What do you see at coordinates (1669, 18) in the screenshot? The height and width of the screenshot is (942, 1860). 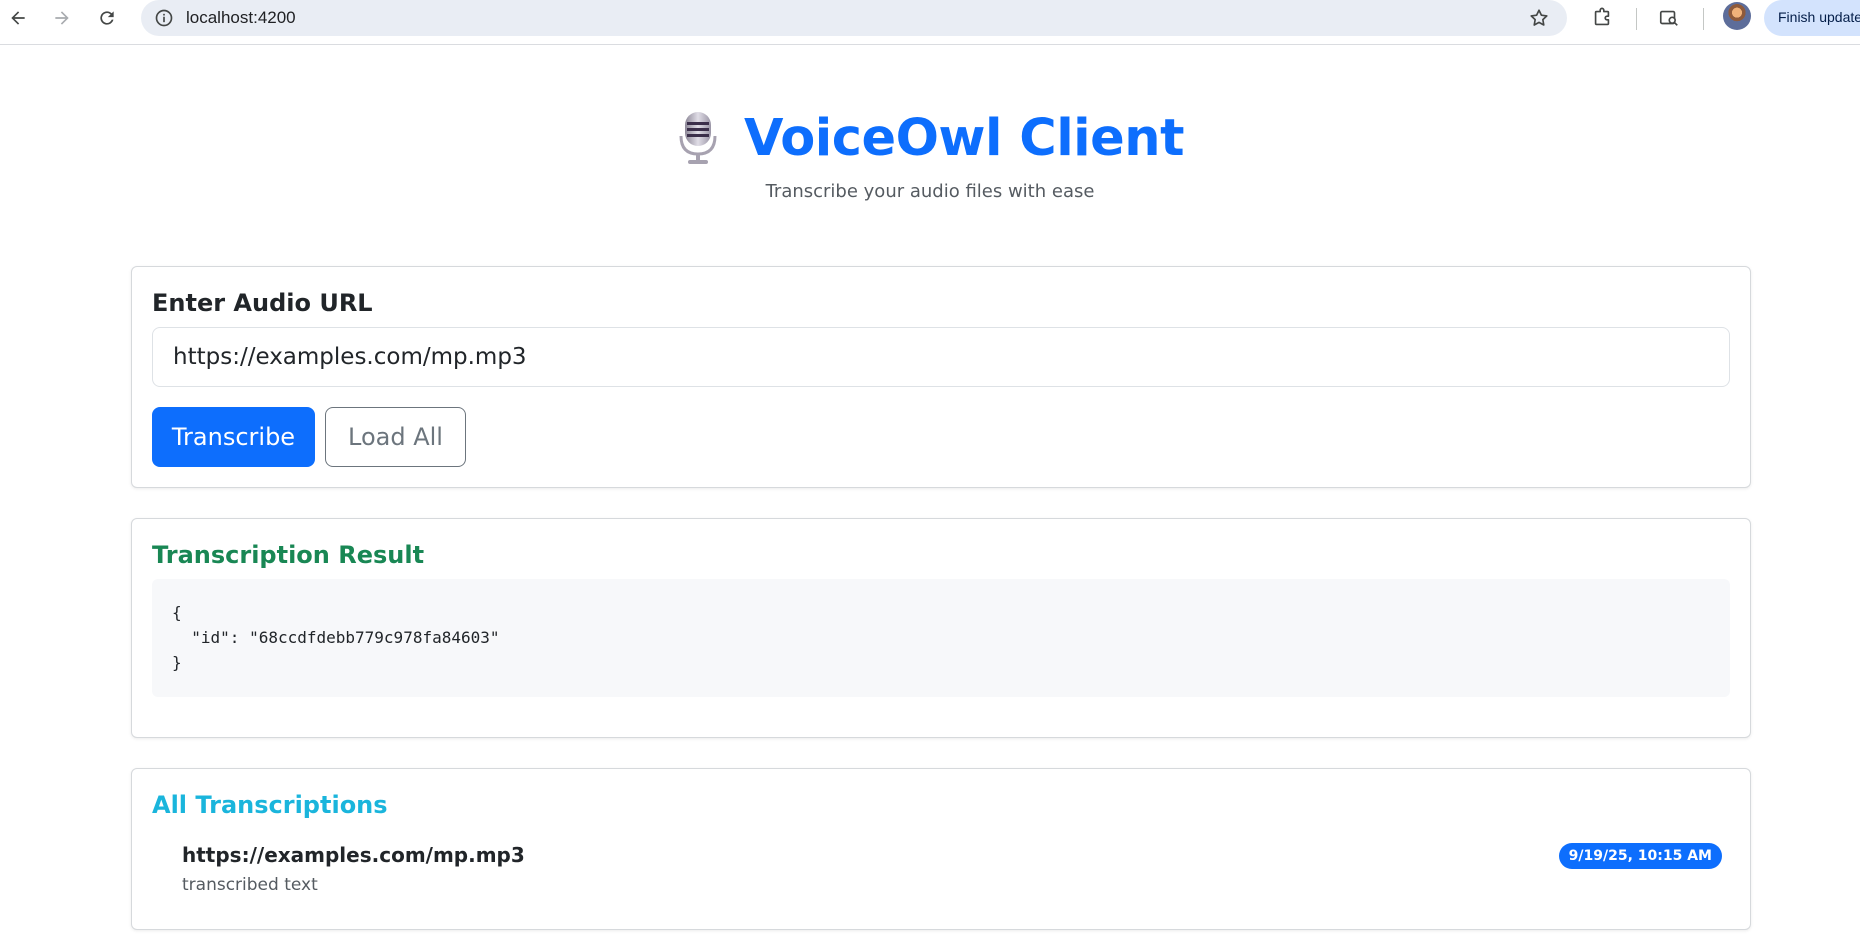 I see `tab-search-icon` at bounding box center [1669, 18].